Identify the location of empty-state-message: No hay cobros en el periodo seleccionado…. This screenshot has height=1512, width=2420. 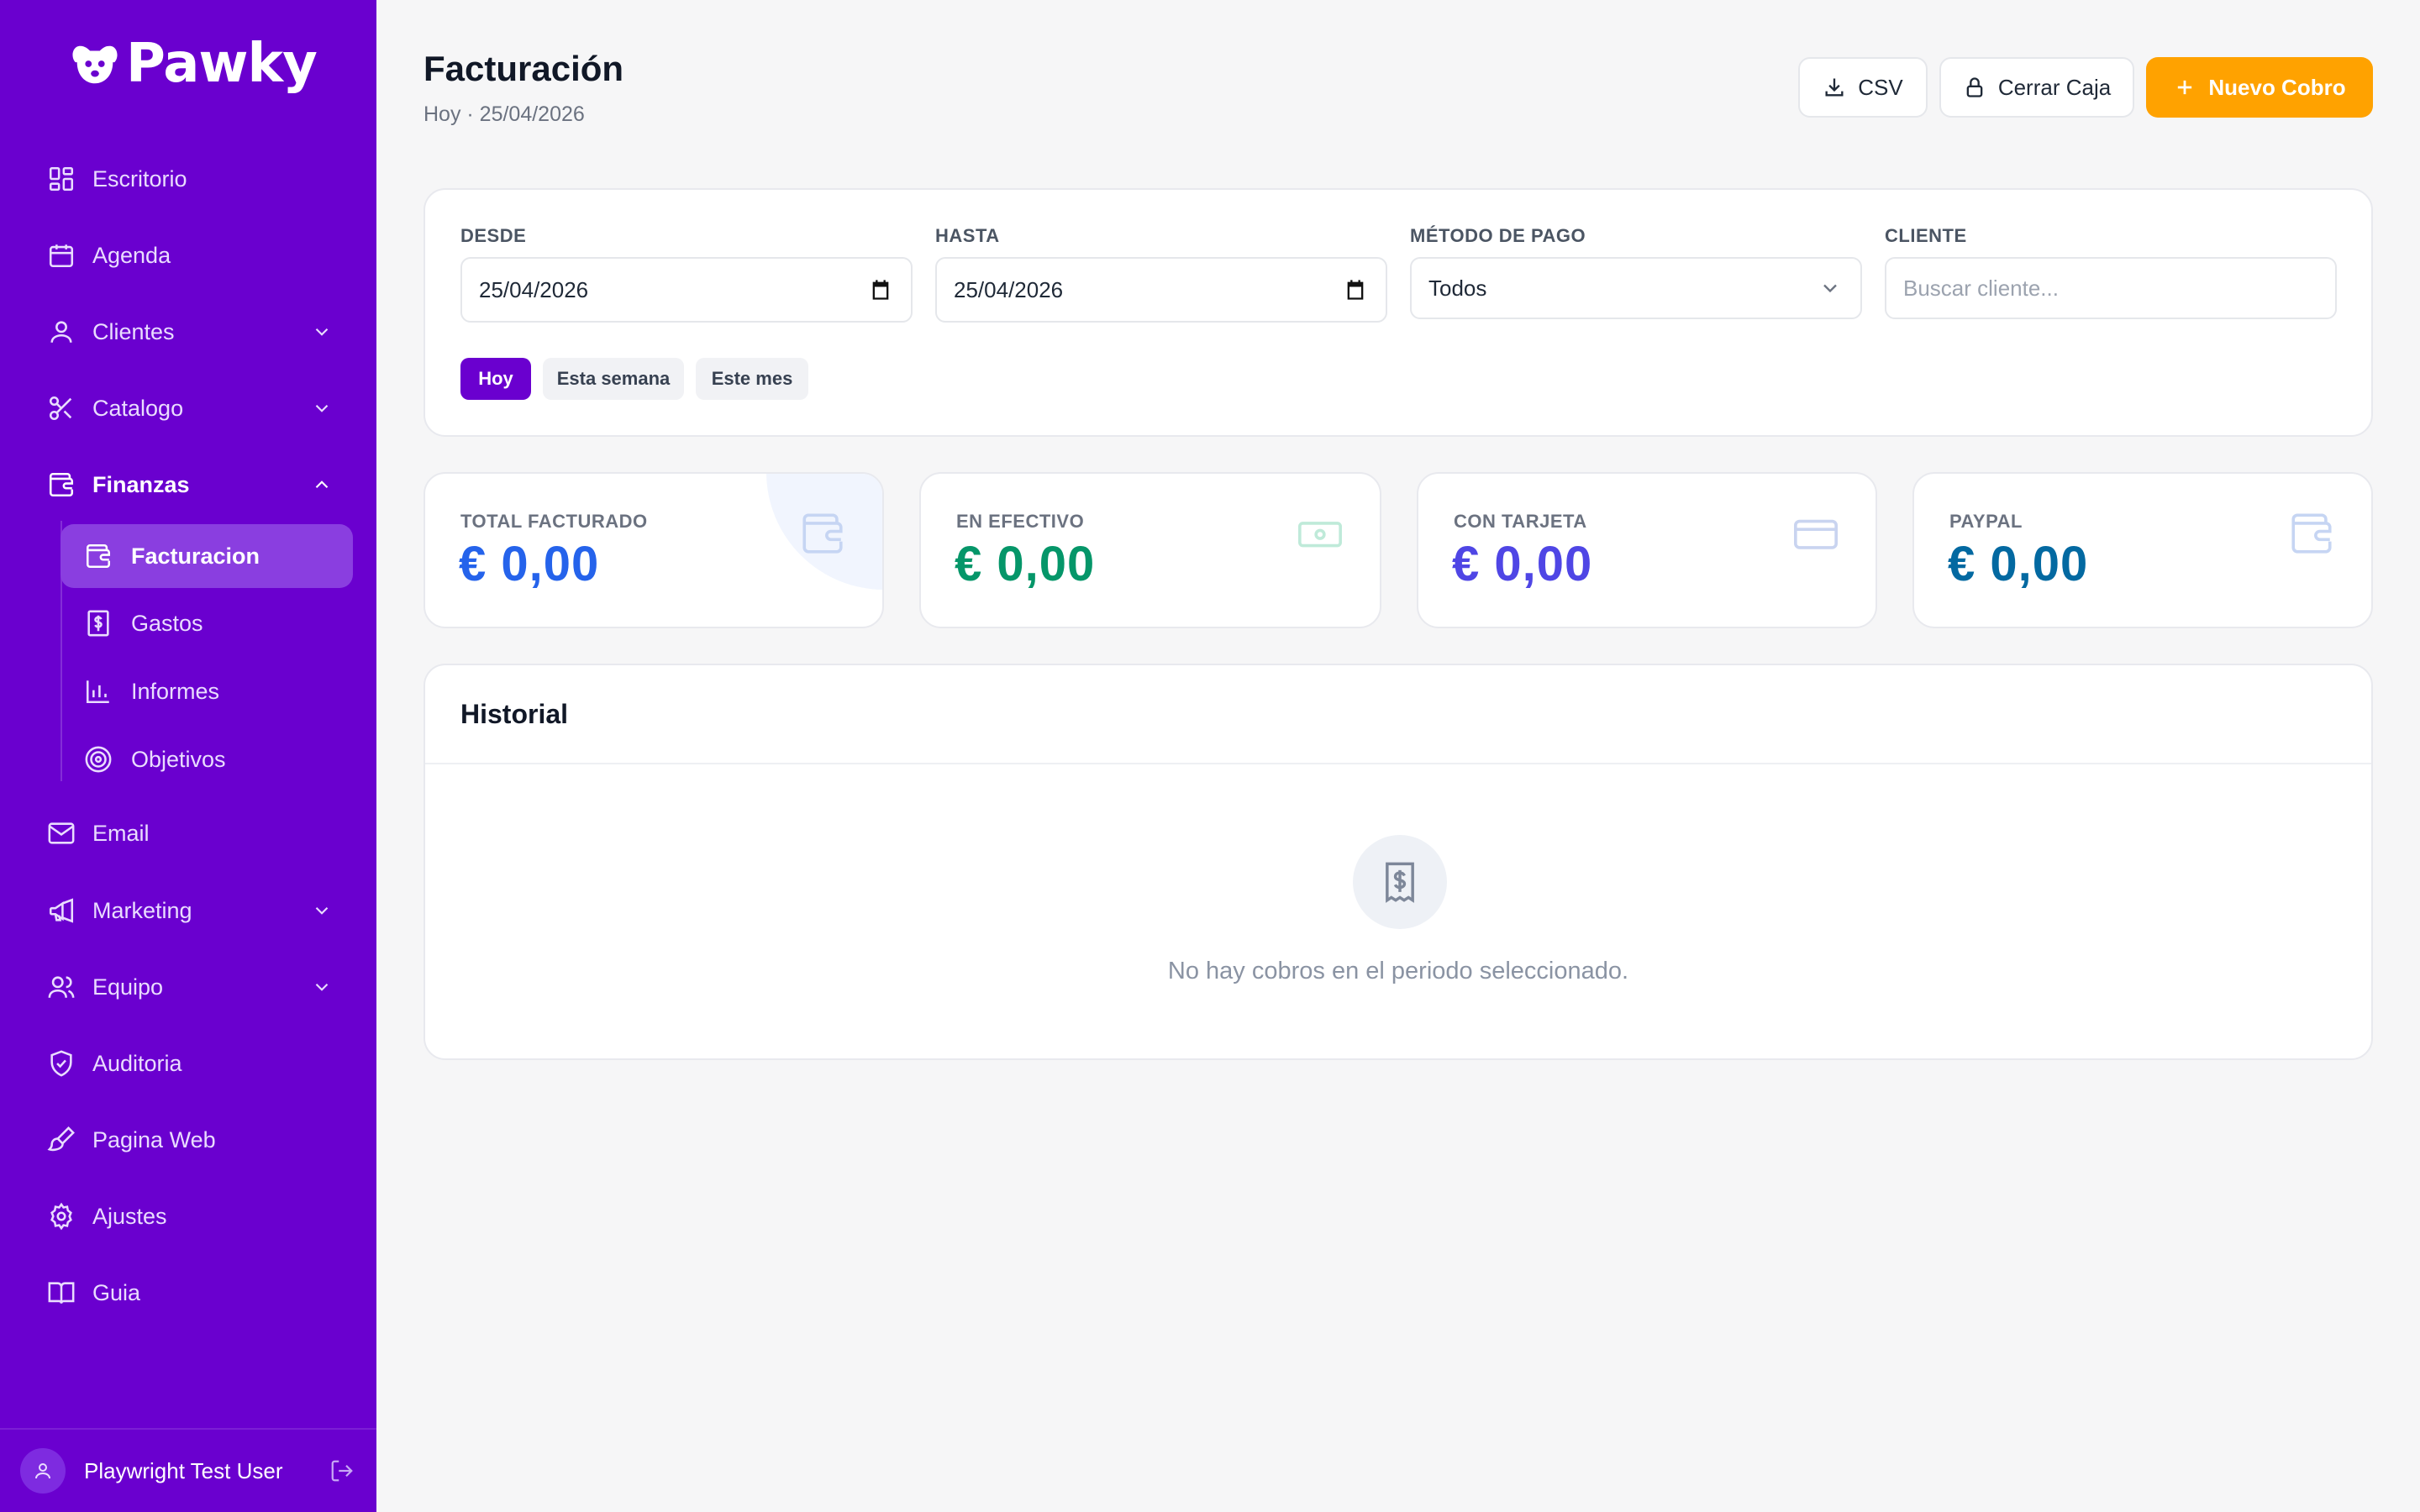
(1398, 971).